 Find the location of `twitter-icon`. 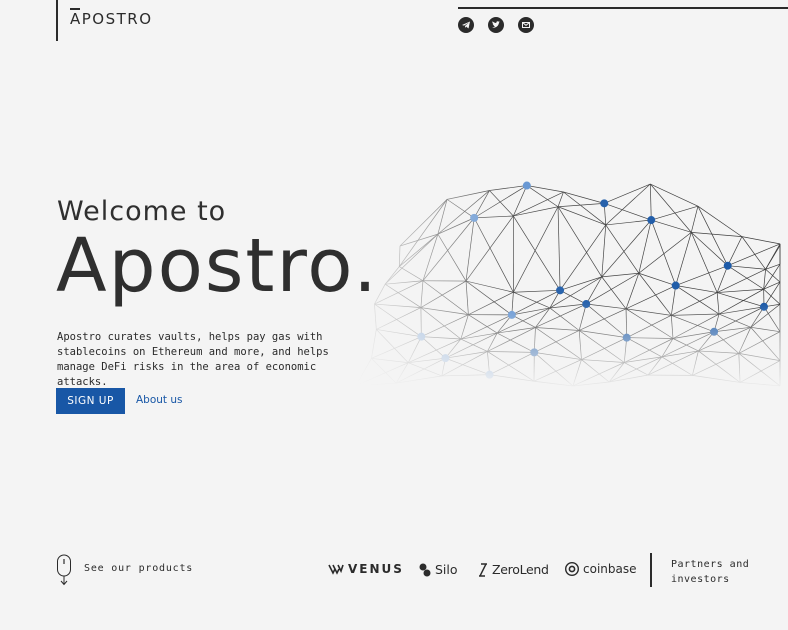

twitter-icon is located at coordinates (496, 25).